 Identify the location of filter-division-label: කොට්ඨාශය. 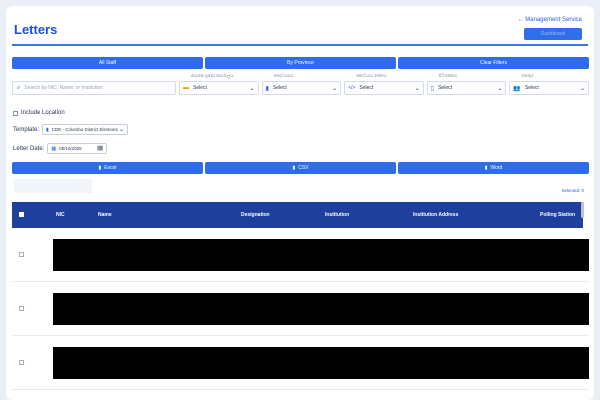
(283, 75).